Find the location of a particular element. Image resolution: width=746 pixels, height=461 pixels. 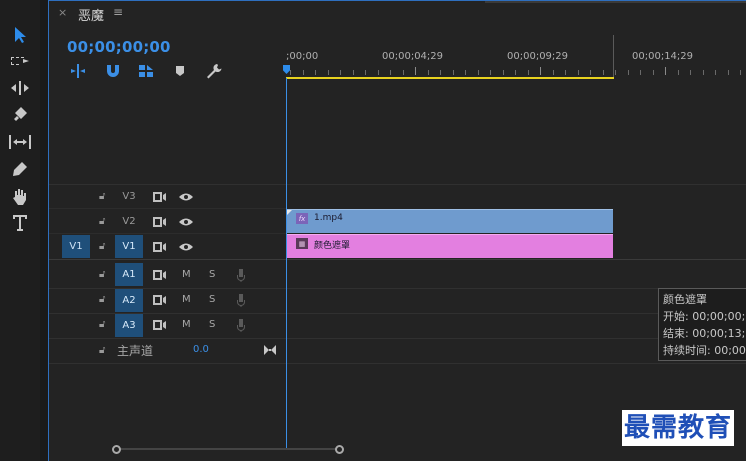

scroll-handle-right is located at coordinates (339, 449).